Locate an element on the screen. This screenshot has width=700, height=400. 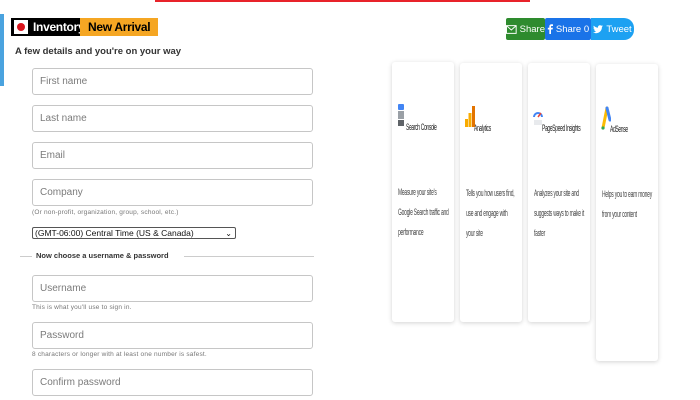
new-arrival-label: New Arrival is located at coordinates (119, 27).